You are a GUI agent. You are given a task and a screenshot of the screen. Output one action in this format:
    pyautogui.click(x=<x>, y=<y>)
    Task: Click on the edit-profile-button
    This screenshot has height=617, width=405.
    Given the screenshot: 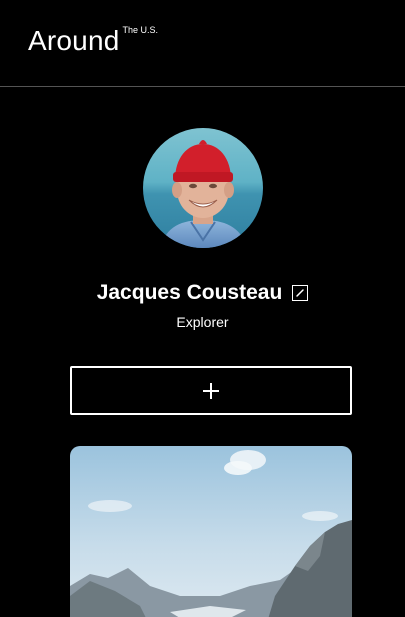 What is the action you would take?
    pyautogui.click(x=300, y=293)
    